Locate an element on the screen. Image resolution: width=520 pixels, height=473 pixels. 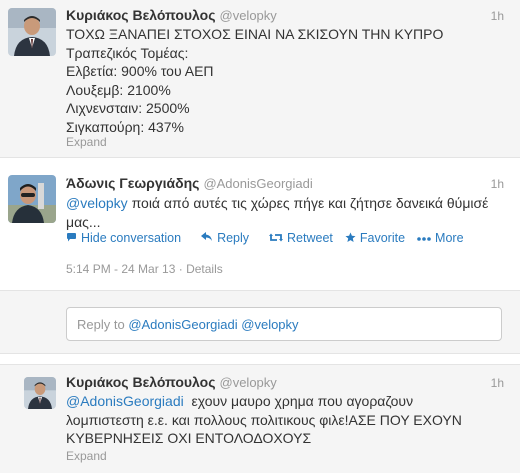
mention-link: @velopky is located at coordinates (97, 203).